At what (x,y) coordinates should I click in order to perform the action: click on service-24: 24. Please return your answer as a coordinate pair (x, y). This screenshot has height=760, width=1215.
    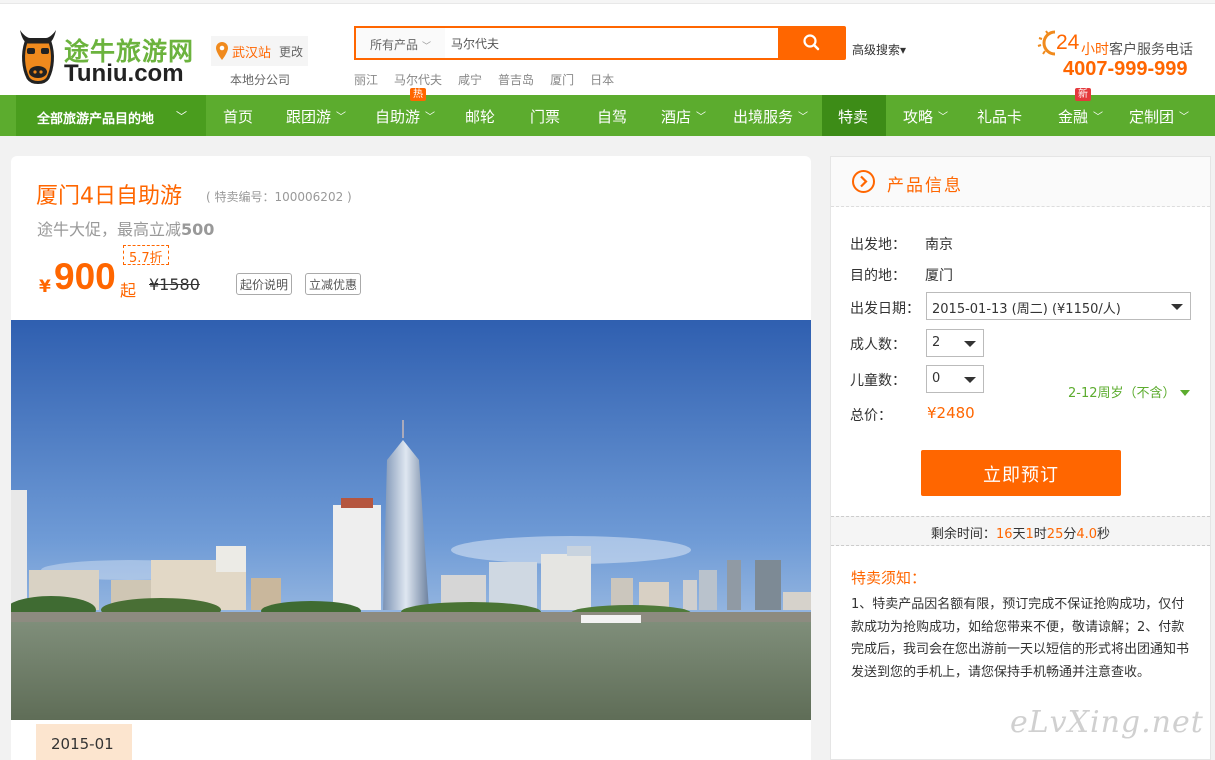
    Looking at the image, I should click on (1068, 42).